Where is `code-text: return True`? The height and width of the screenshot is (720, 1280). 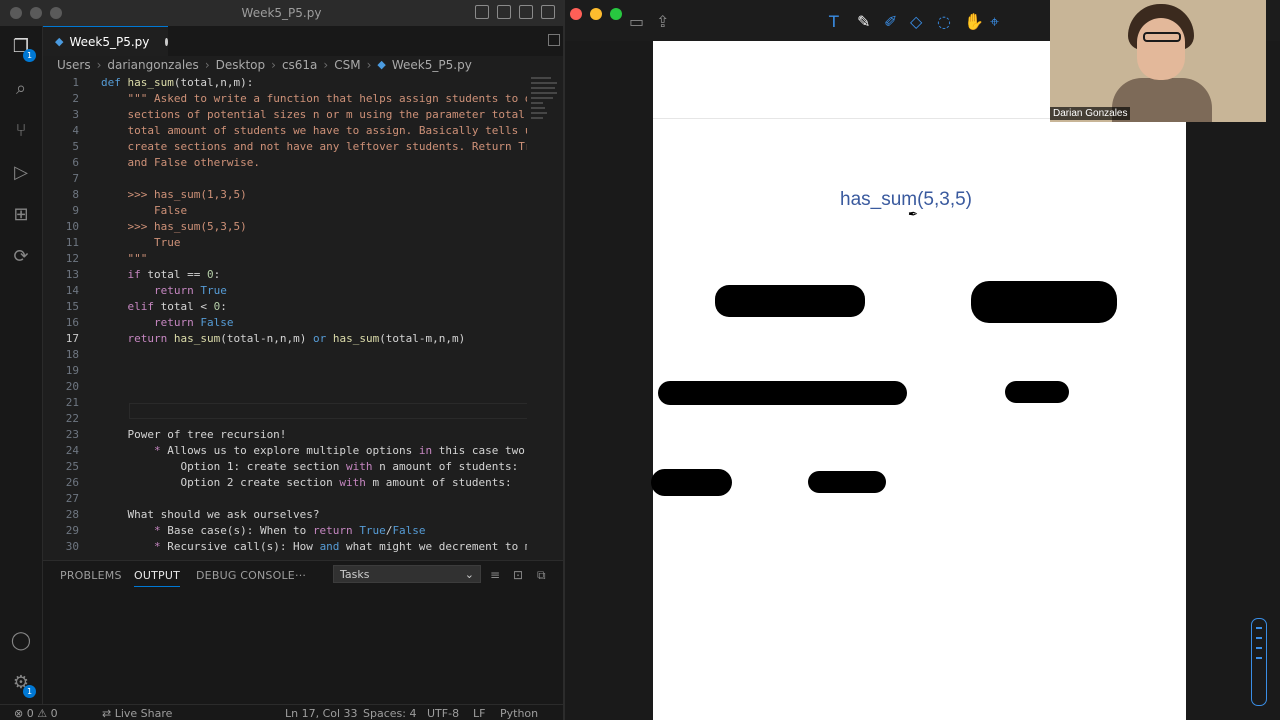 code-text: return True is located at coordinates (190, 290).